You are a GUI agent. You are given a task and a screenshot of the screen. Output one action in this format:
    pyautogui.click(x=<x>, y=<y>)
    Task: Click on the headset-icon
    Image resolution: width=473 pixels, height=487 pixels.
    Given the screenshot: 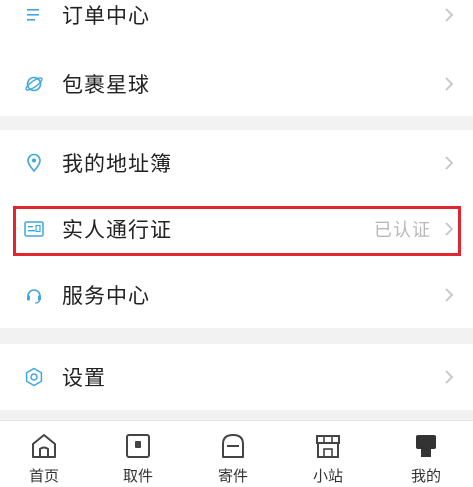 What is the action you would take?
    pyautogui.click(x=34, y=295)
    